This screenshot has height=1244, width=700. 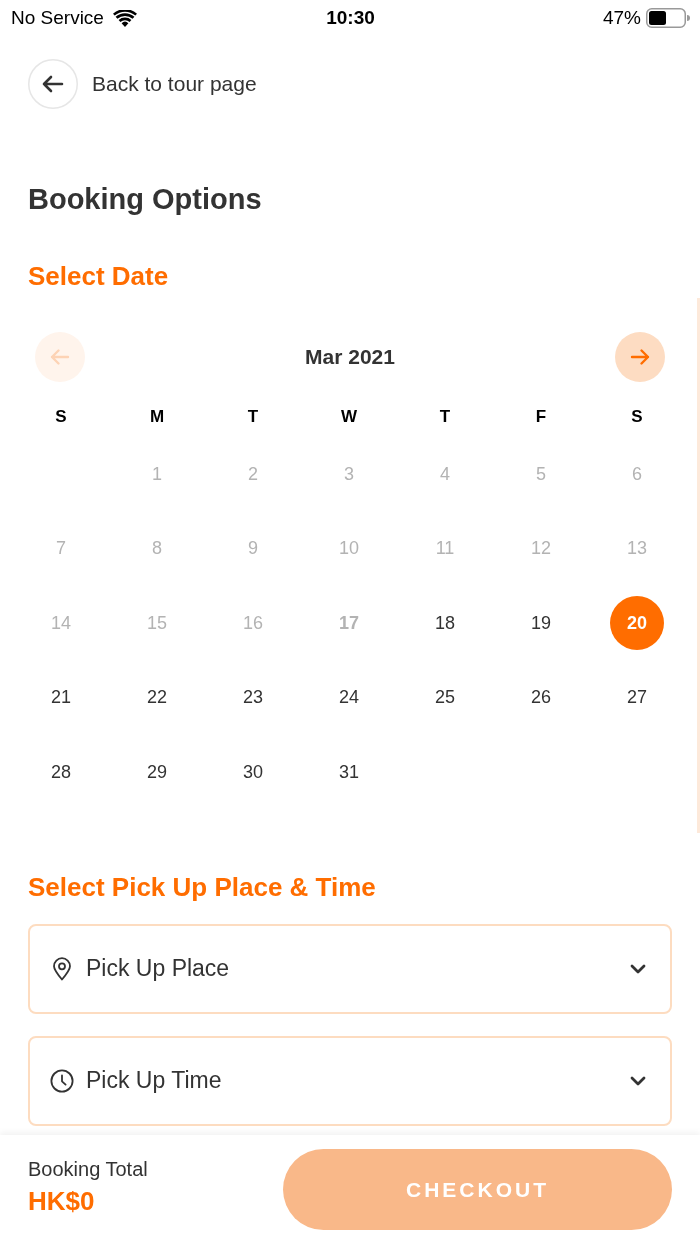 I want to click on section-heading: Select Pick Up Place & Time, so click(x=202, y=886).